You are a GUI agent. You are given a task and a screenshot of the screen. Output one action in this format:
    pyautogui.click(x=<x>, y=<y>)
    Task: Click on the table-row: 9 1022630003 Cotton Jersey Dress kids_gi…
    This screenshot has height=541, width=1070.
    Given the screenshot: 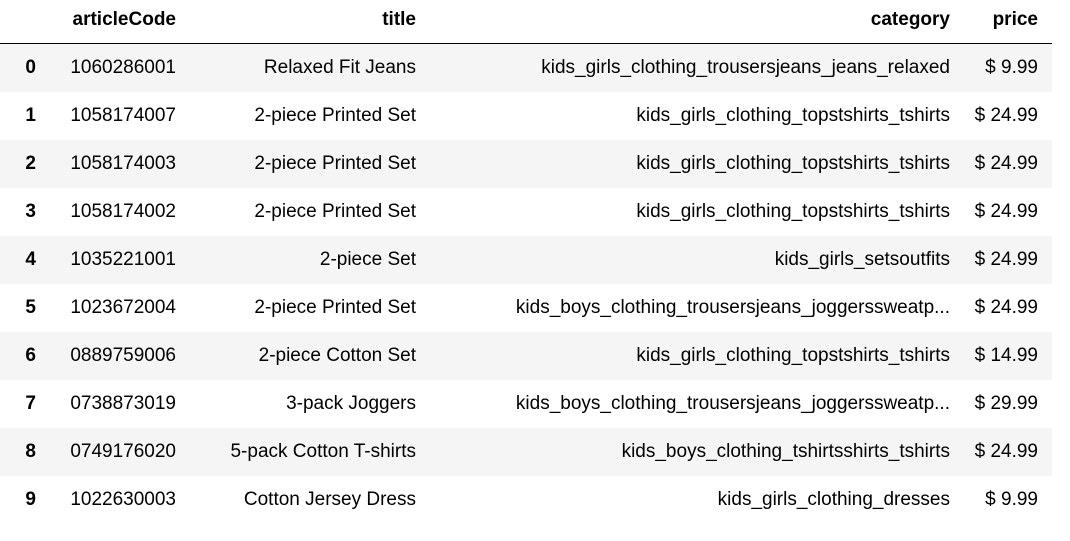 What is the action you would take?
    pyautogui.click(x=526, y=500)
    